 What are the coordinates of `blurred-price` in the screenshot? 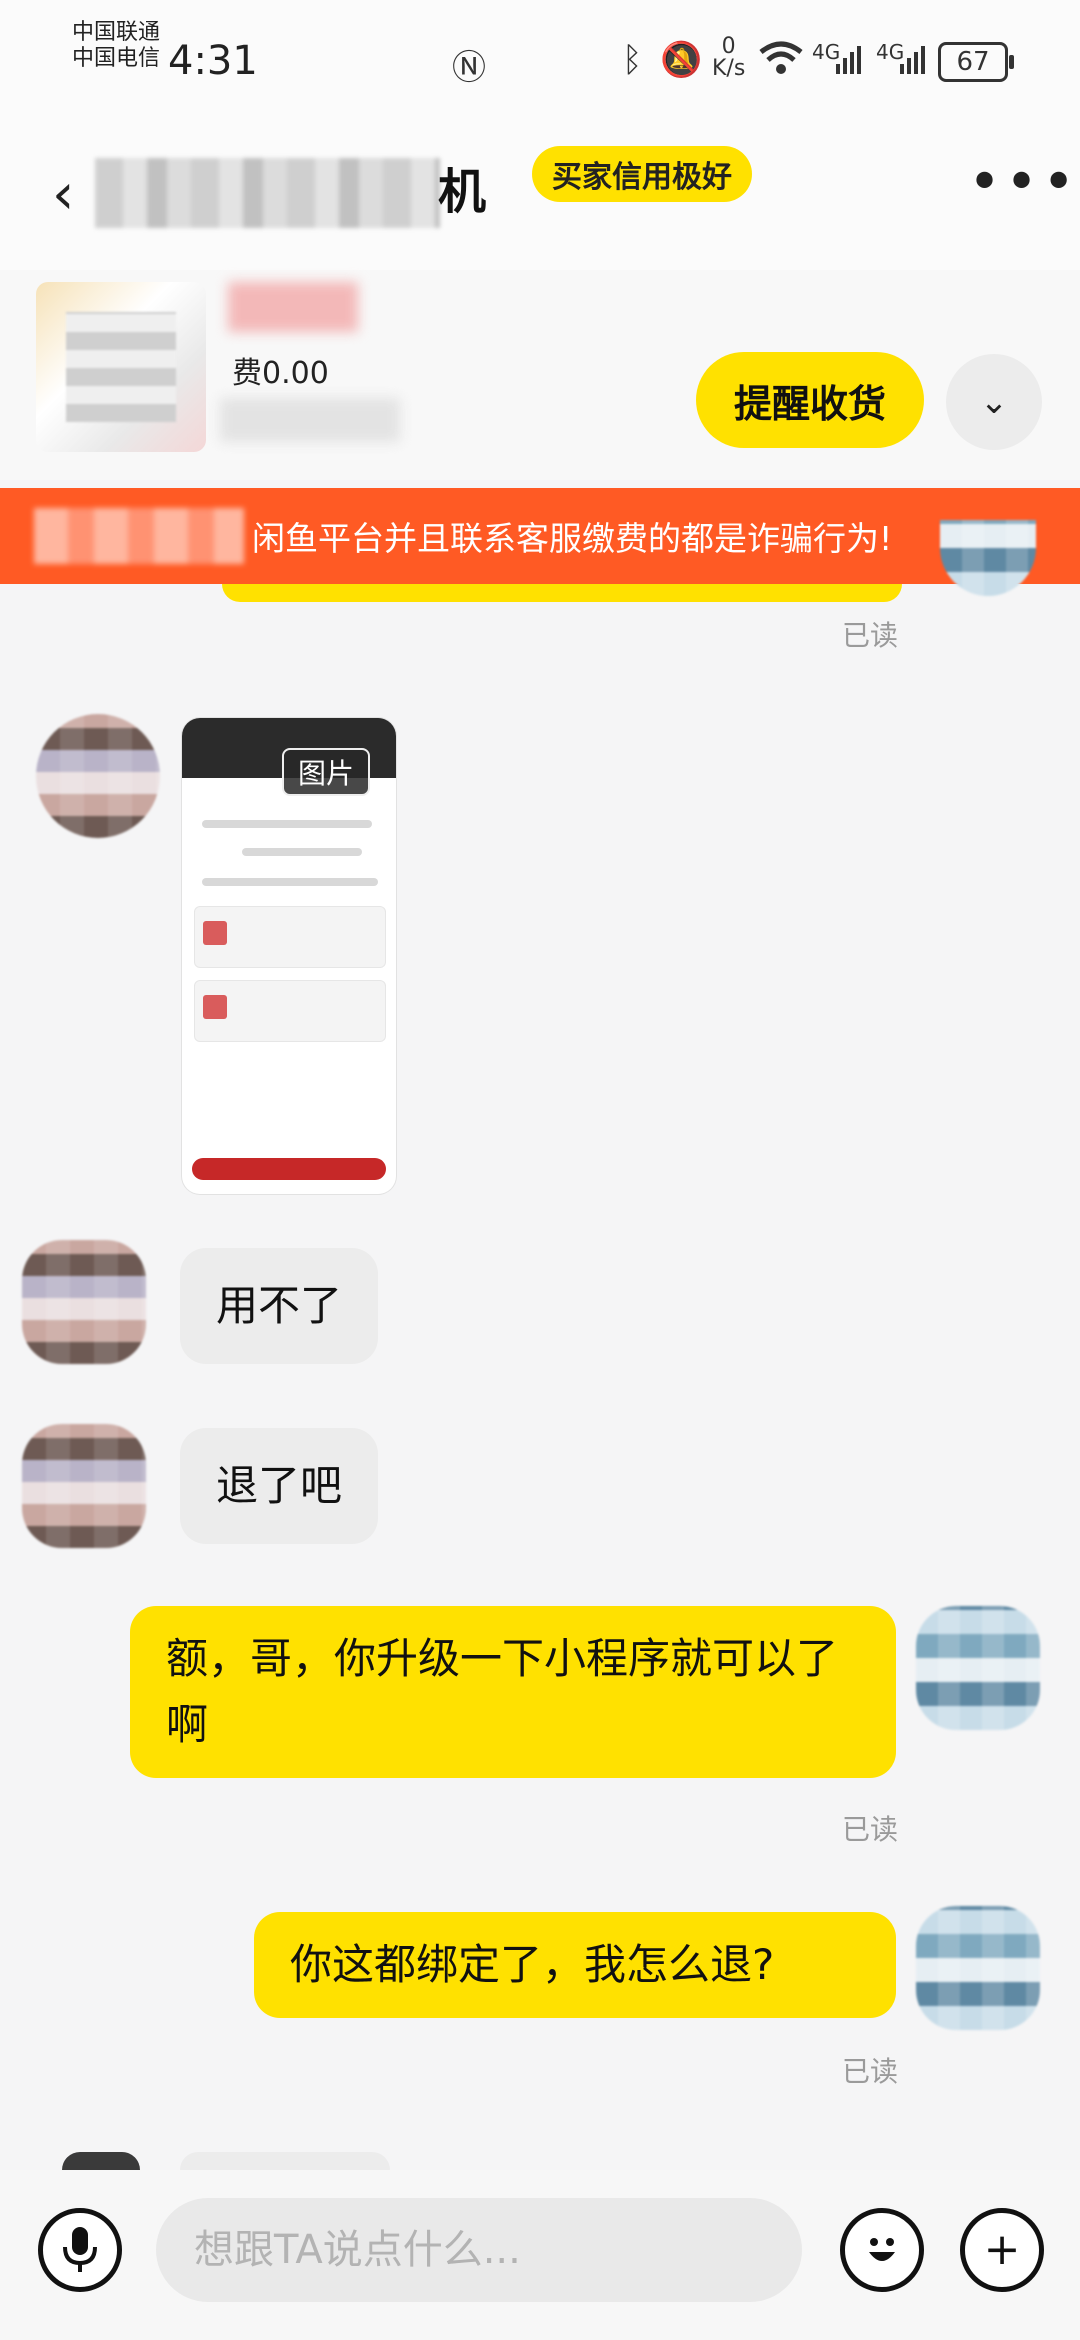 It's located at (293, 307).